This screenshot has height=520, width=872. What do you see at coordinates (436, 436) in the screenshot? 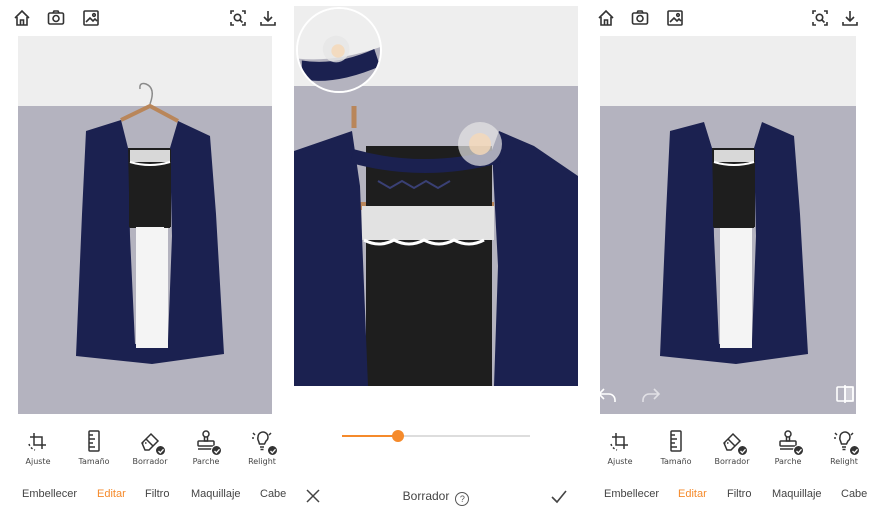
I see `brush-size-slider` at bounding box center [436, 436].